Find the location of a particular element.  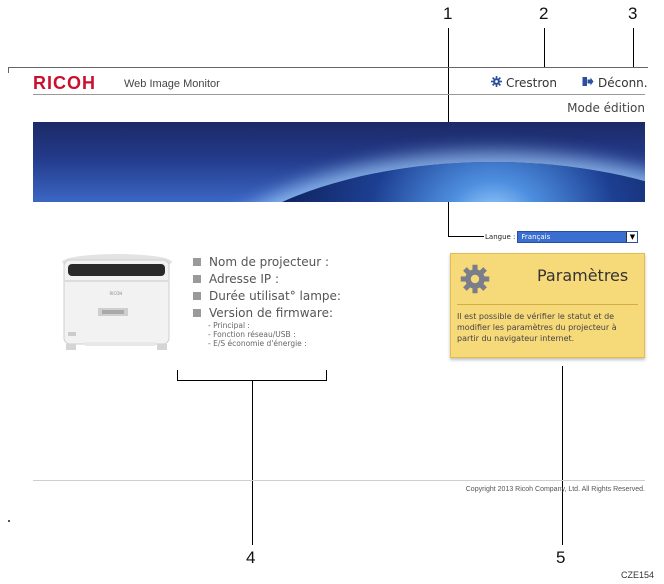

planet-graphic is located at coordinates (414, 182).